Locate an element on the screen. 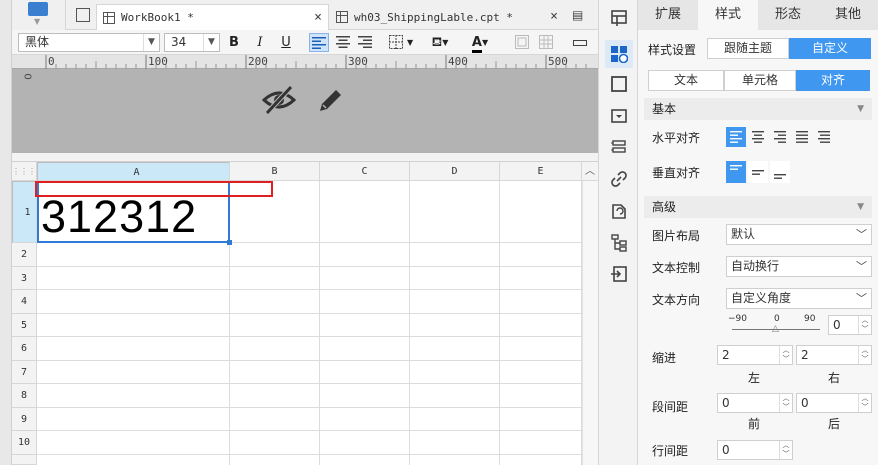  import-icon is located at coordinates (619, 274).